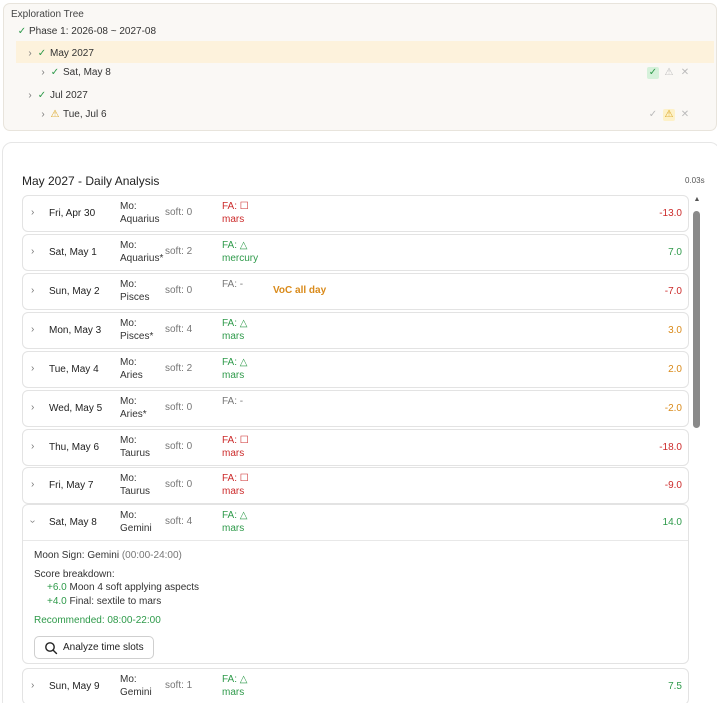 Image resolution: width=717 pixels, height=703 pixels. I want to click on day-date: Fri, Apr 30, so click(72, 213).